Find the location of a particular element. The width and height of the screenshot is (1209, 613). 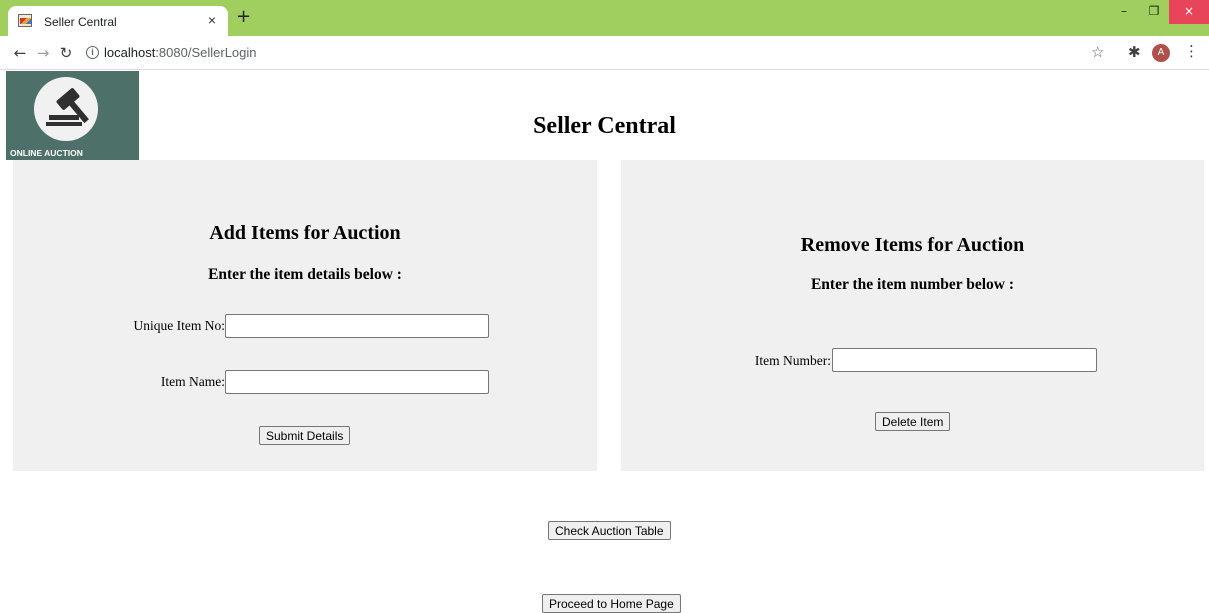

extensions-icon: ✱ is located at coordinates (1134, 52).